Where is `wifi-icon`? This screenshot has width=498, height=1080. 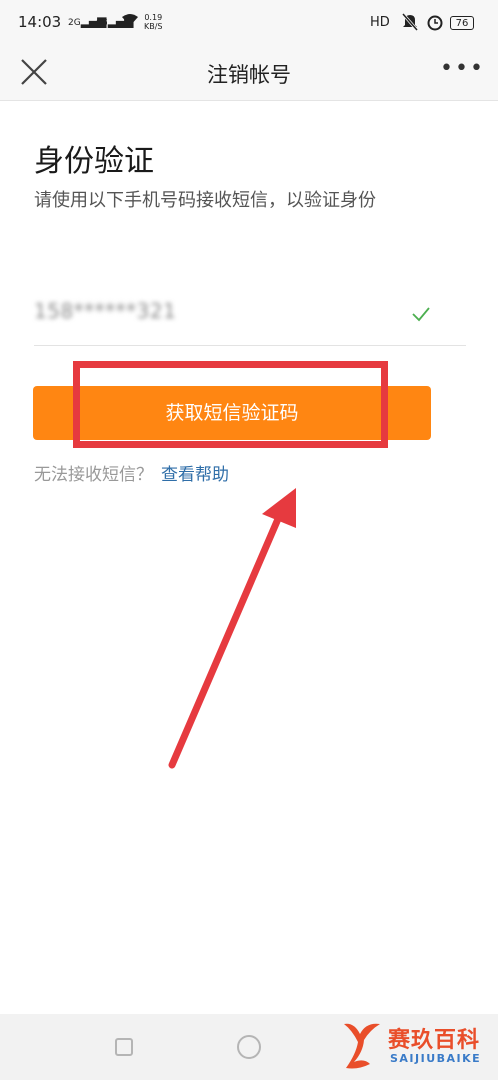 wifi-icon is located at coordinates (130, 22).